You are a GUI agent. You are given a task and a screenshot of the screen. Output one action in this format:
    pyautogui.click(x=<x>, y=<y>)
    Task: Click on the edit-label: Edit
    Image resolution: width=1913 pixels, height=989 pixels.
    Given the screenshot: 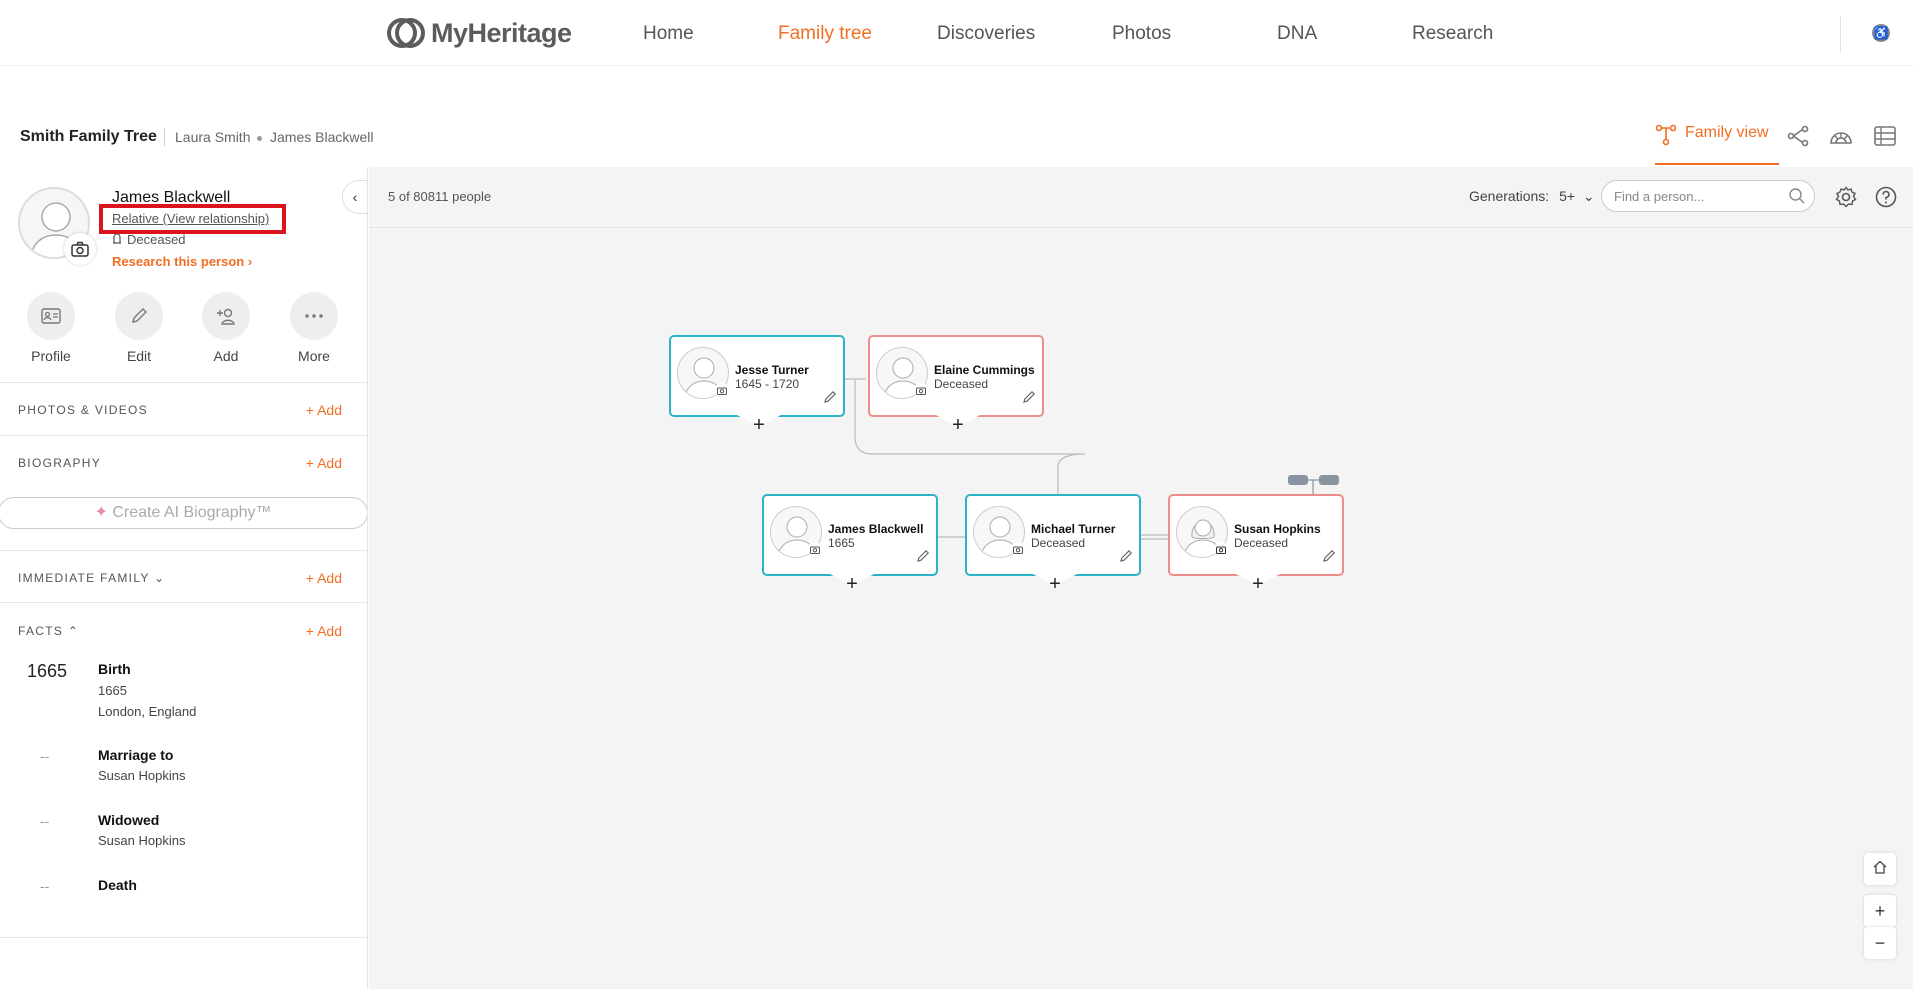 What is the action you would take?
    pyautogui.click(x=139, y=356)
    